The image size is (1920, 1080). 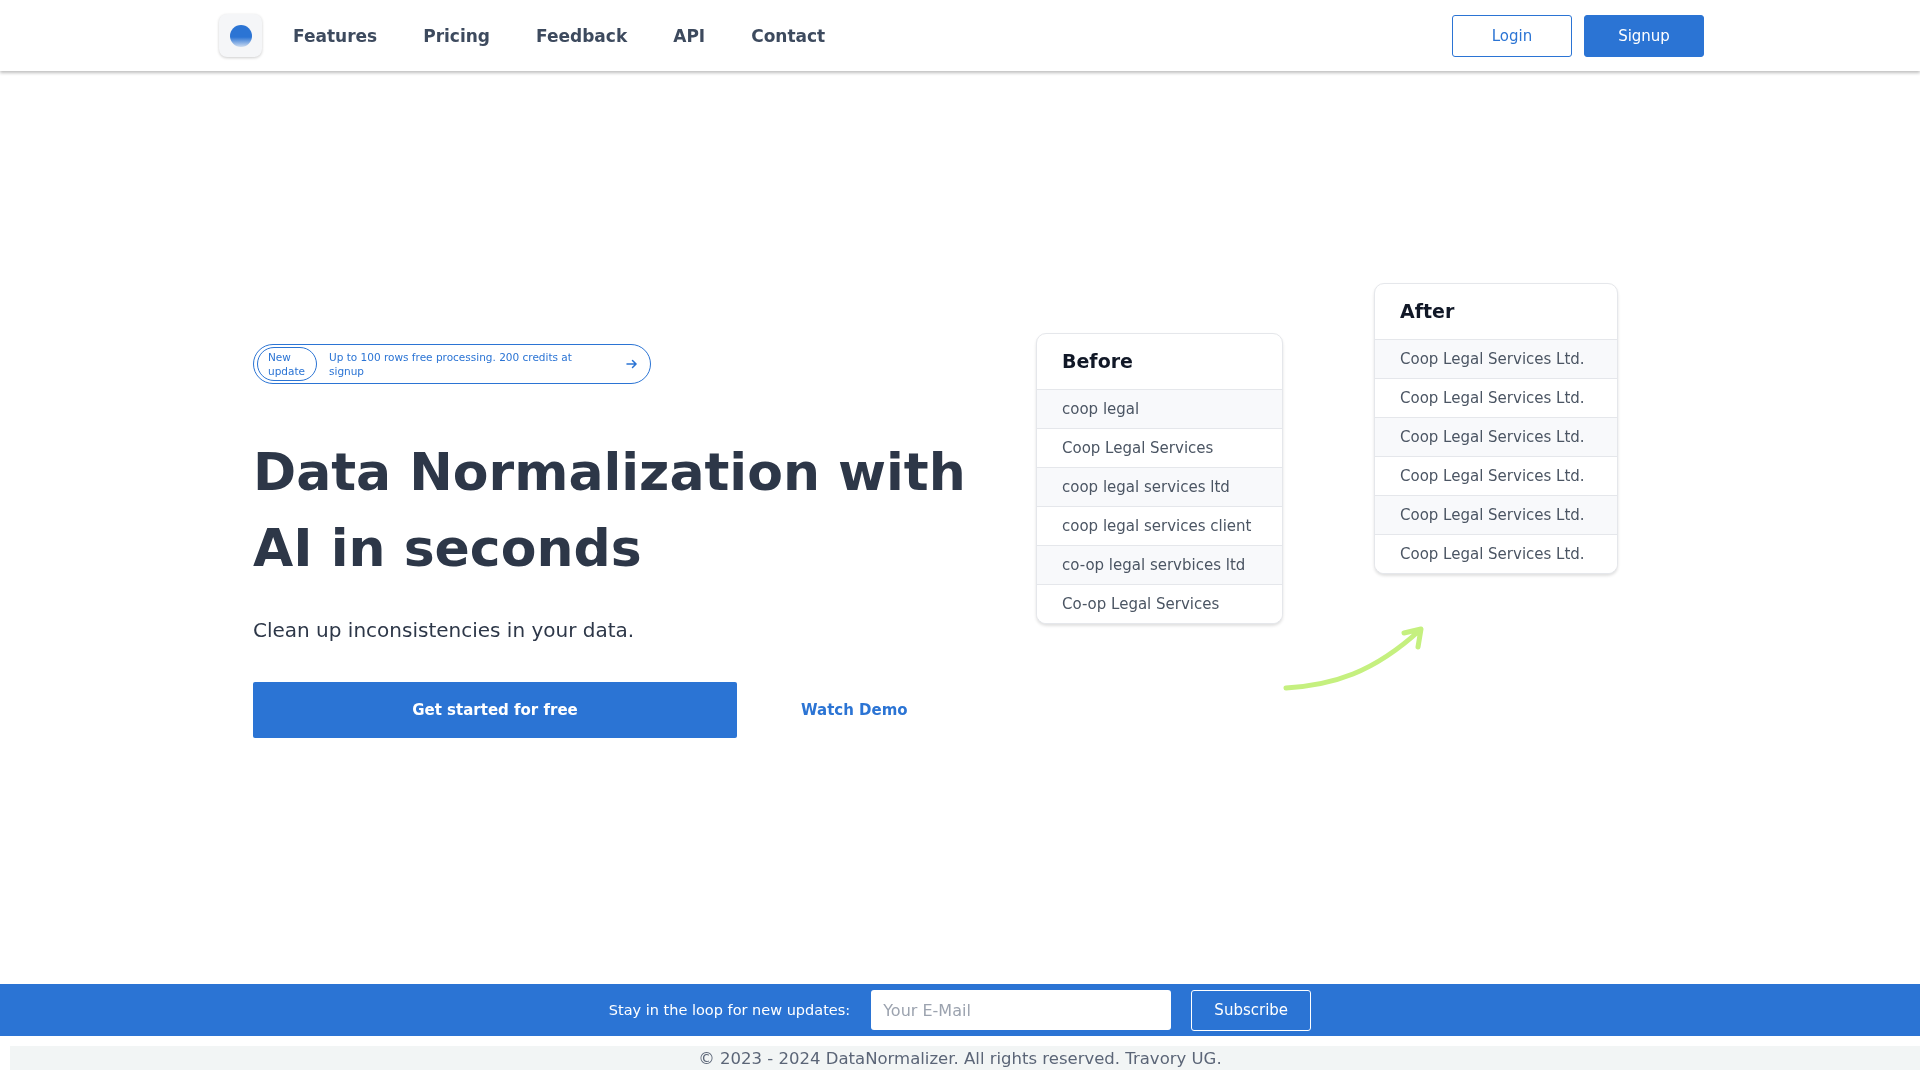 I want to click on nav-link: Feedback, so click(x=582, y=35).